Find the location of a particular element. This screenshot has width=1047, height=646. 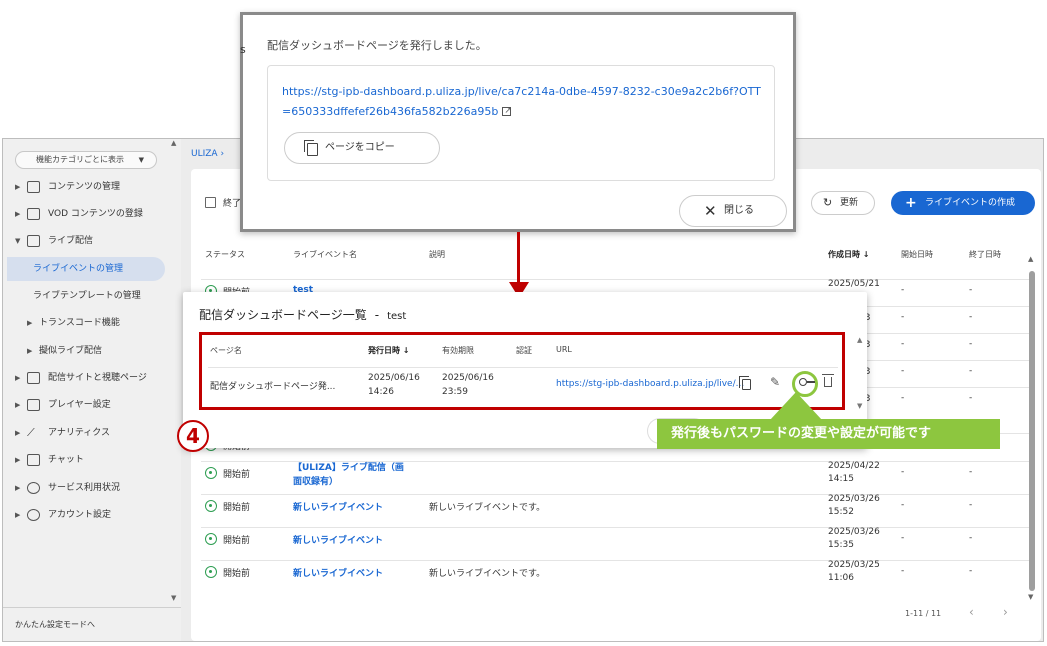

column-header-desc: 説明 is located at coordinates (437, 254).